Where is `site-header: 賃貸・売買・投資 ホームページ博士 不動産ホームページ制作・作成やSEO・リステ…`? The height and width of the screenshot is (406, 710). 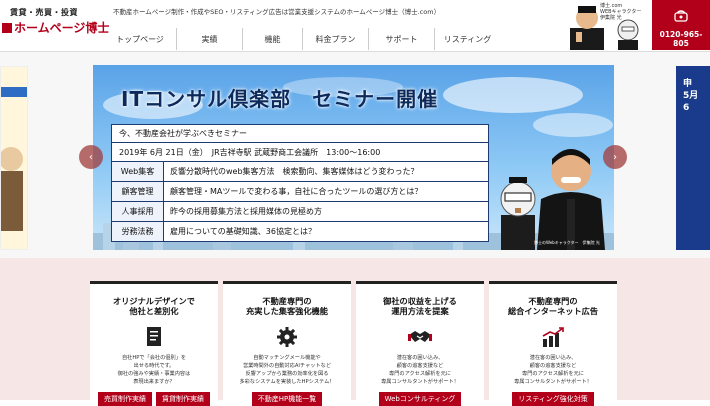
site-header: 賃貸・売買・投資 ホームページ博士 不動産ホームページ制作・作成やSEO・リステ… is located at coordinates (355, 26).